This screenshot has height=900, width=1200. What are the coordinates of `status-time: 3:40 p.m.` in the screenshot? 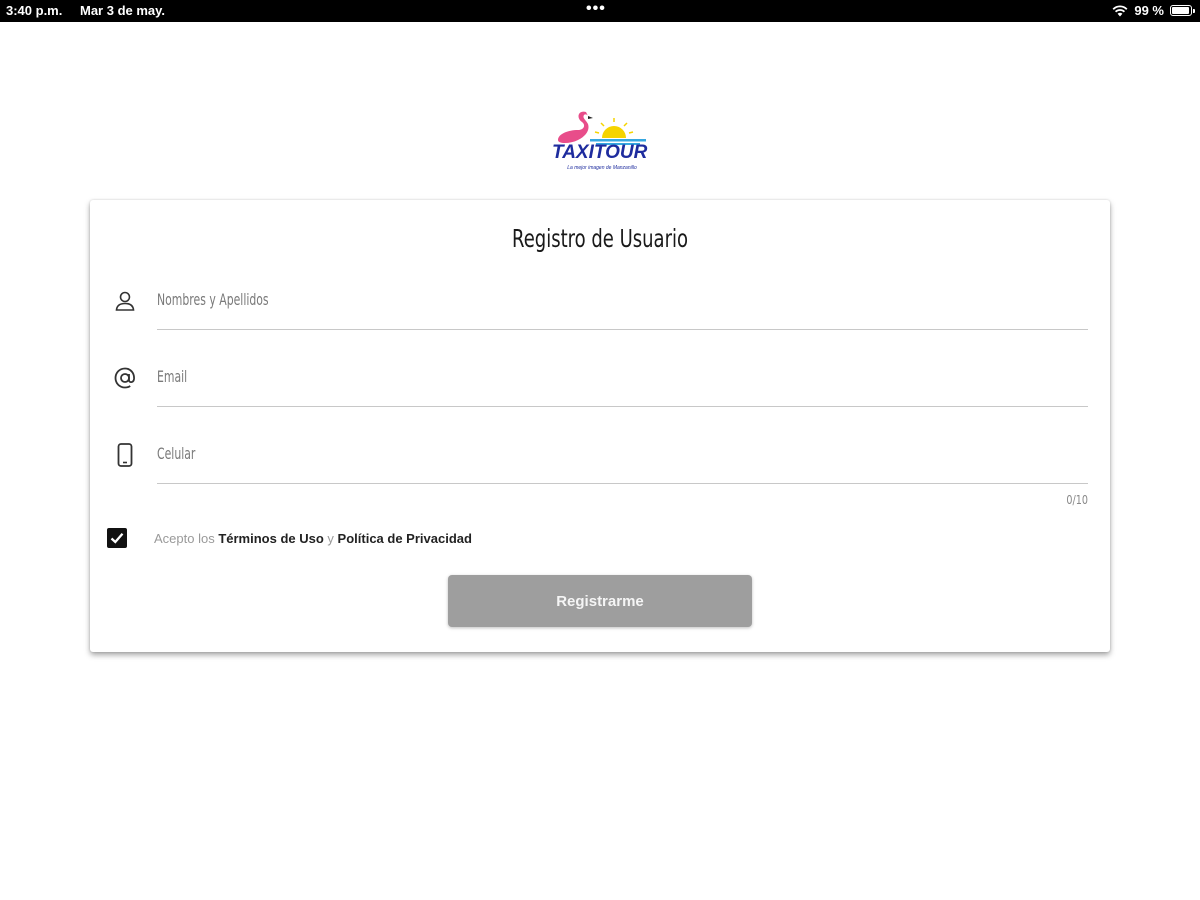 It's located at (34, 10).